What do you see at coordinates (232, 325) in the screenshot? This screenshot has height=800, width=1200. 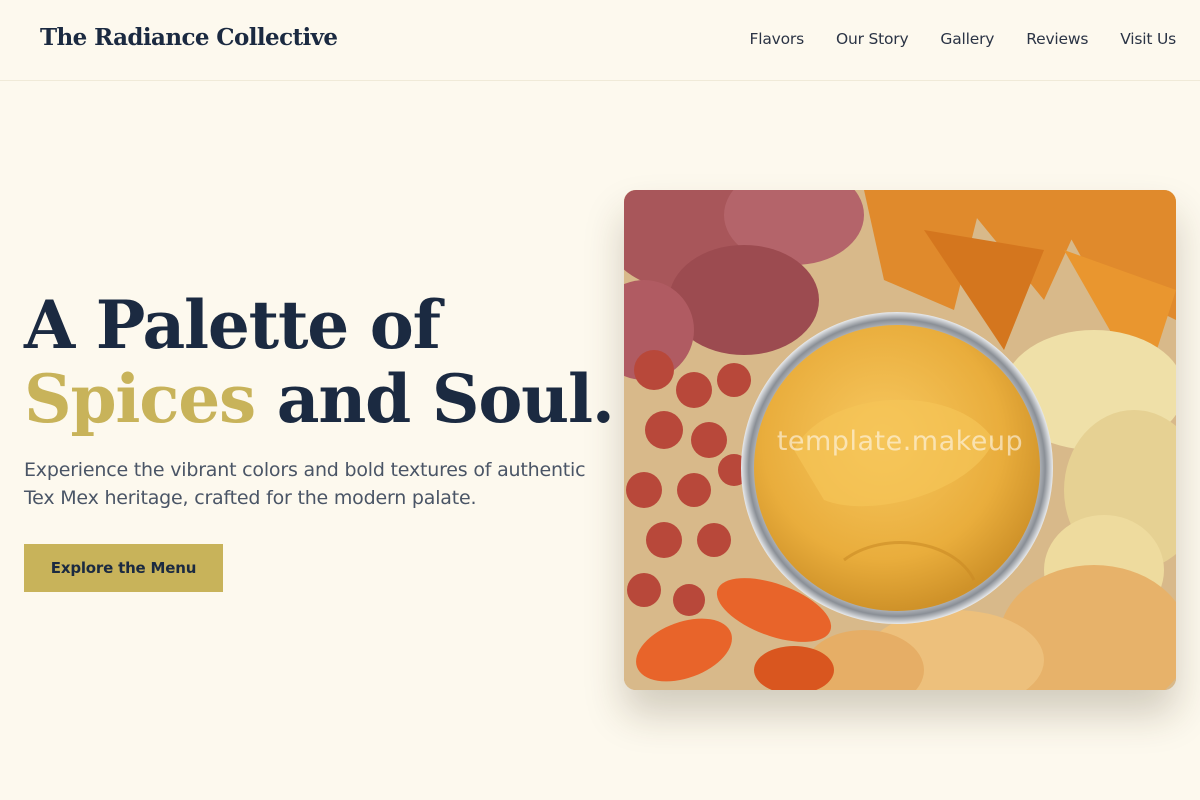 I see `hero-title-line1: A Palette of` at bounding box center [232, 325].